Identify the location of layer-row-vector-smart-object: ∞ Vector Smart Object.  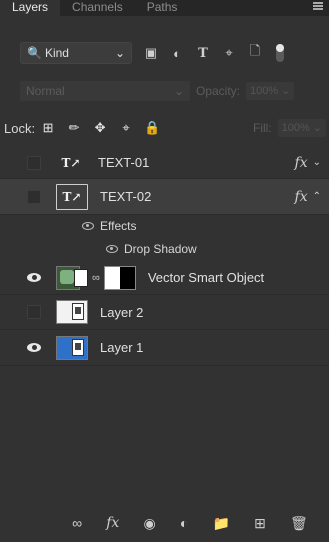
(164, 278).